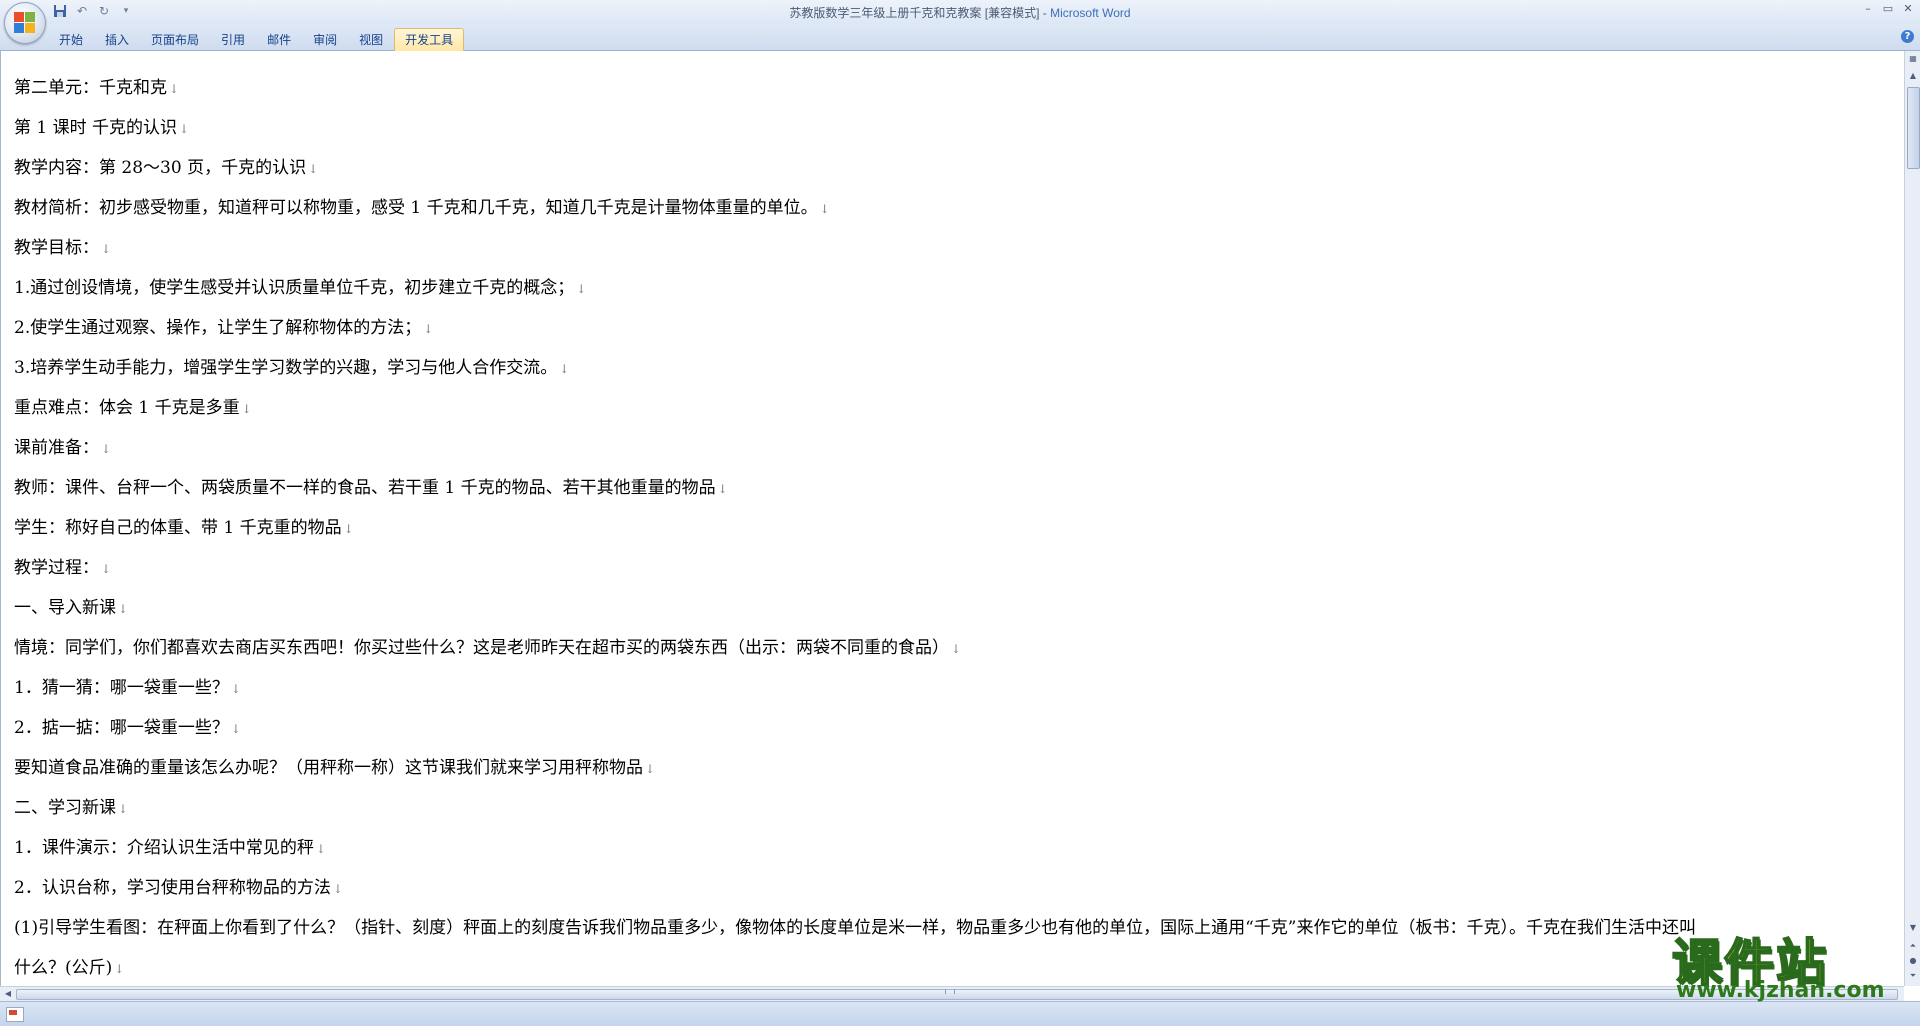  I want to click on document-line: 1．课件演示：介绍认识生活中常见的秤 ↓, so click(170, 845).